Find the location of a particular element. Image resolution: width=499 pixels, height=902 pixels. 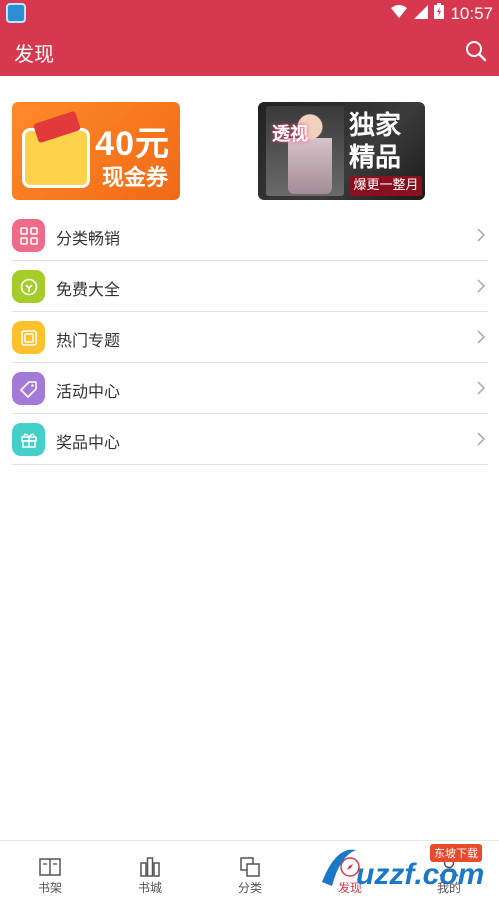

battery-icon is located at coordinates (439, 13).